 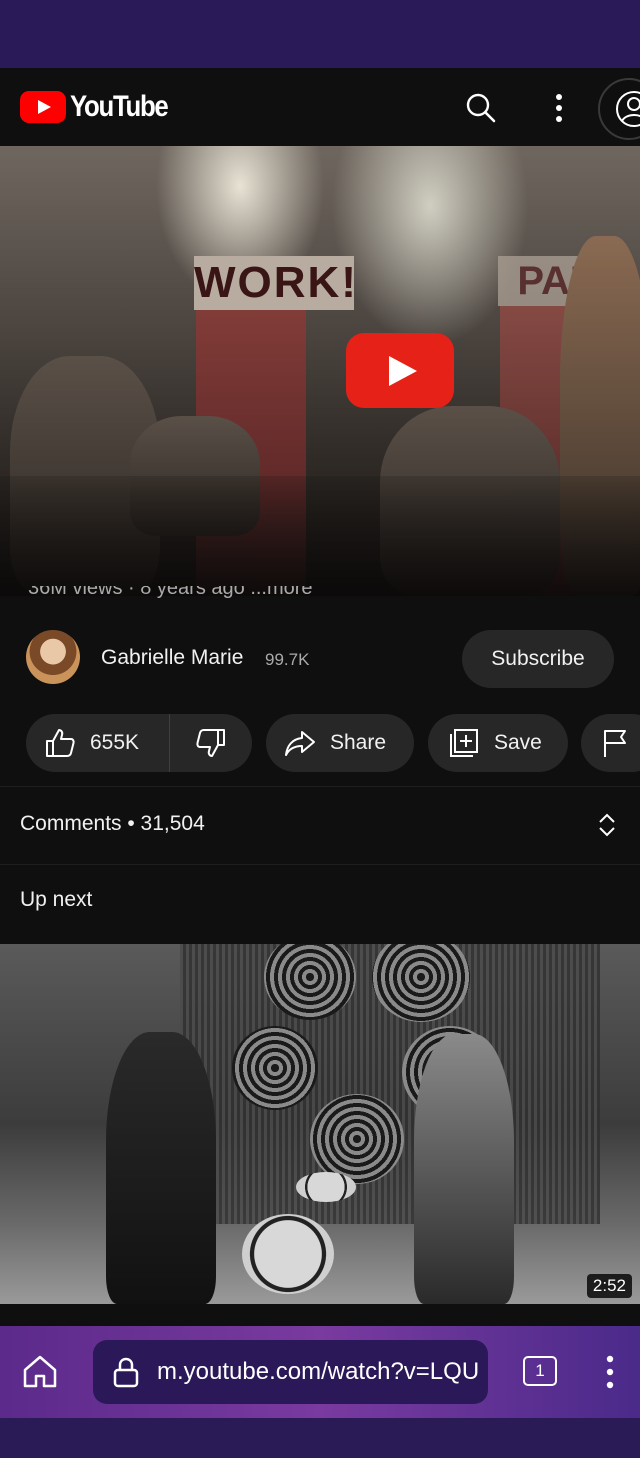 I want to click on guitarist-figure, so click(x=464, y=1169).